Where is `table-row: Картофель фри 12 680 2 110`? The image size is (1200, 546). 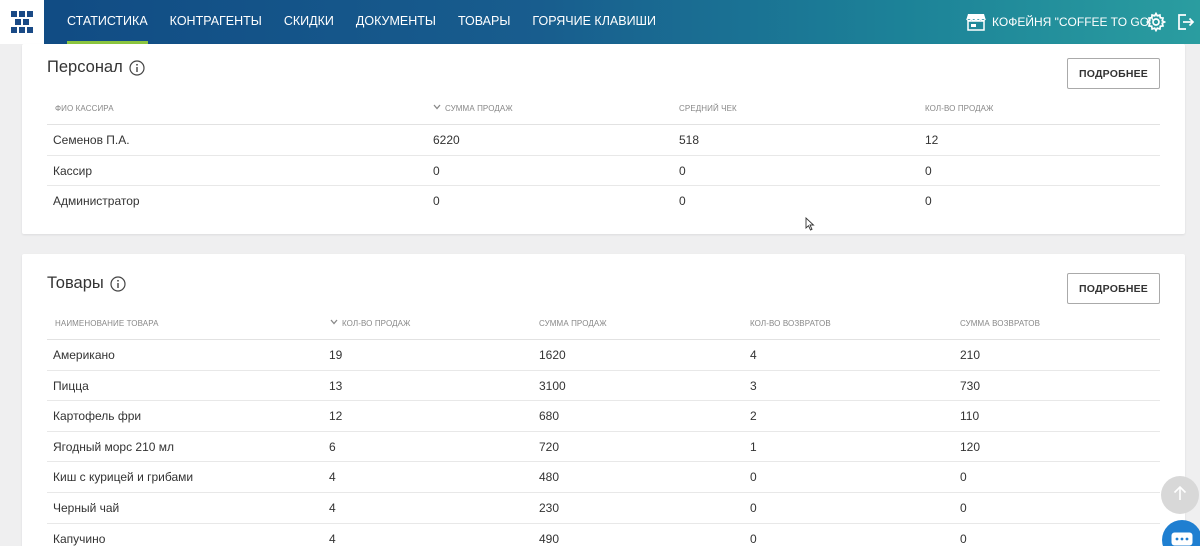
table-row: Картофель фри 12 680 2 110 is located at coordinates (603, 416).